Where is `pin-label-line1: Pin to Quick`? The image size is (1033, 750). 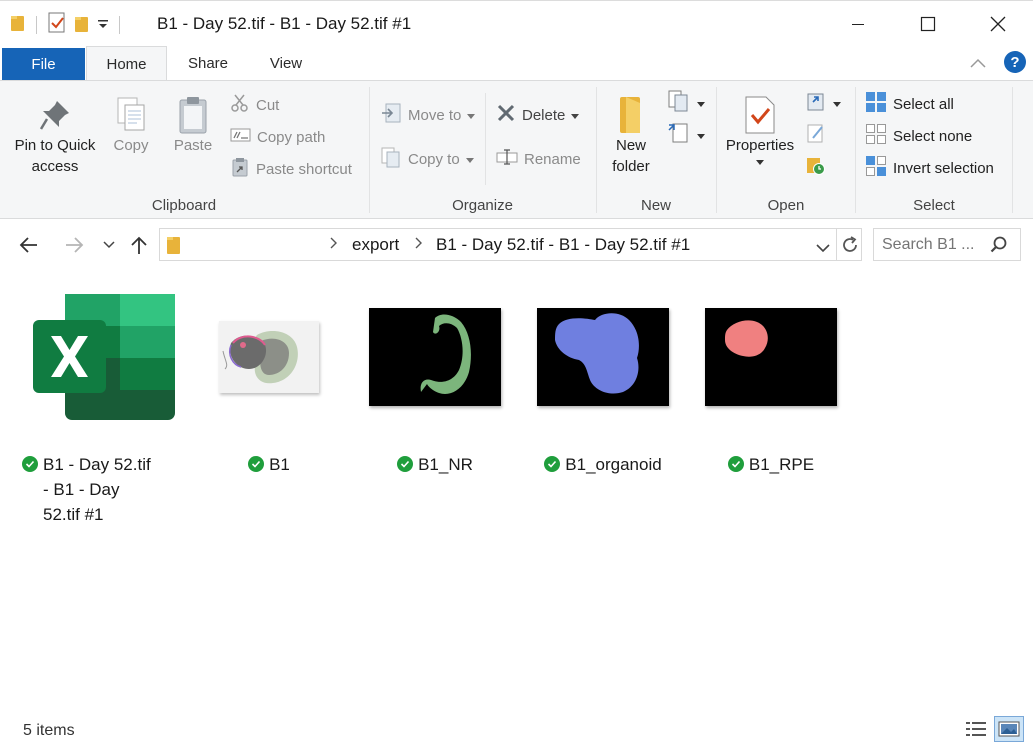
pin-label-line1: Pin to Quick is located at coordinates (55, 145).